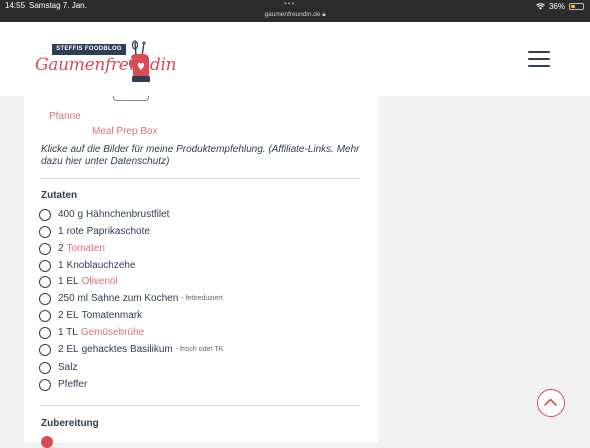 The height and width of the screenshot is (448, 590). Describe the element at coordinates (202, 298) in the screenshot. I see `ingredient-note: - fettreduziert` at that location.